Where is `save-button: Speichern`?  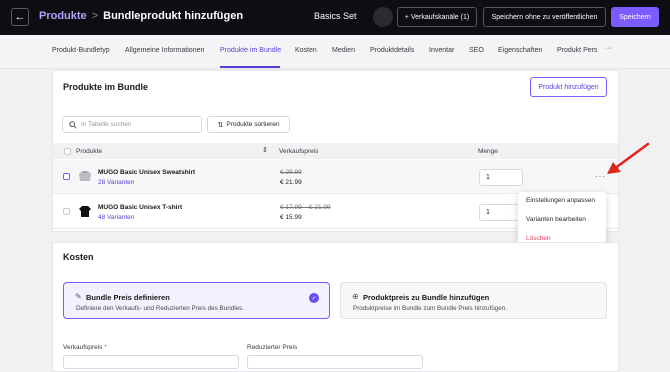 save-button: Speichern is located at coordinates (635, 17).